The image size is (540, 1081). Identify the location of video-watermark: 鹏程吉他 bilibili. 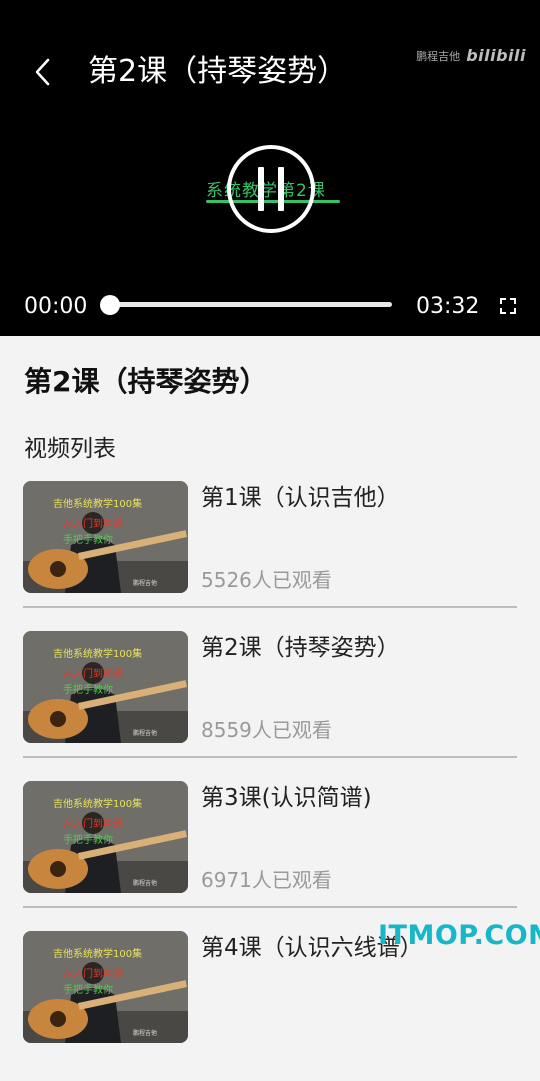
(471, 55).